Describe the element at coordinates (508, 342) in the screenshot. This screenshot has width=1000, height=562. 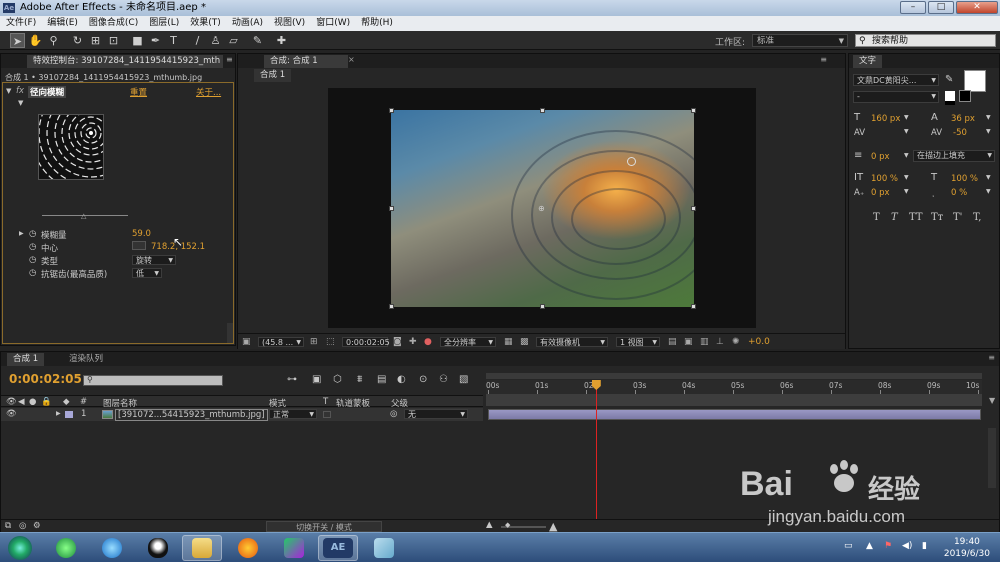
I see `fast-previews-icon: ▦` at that location.